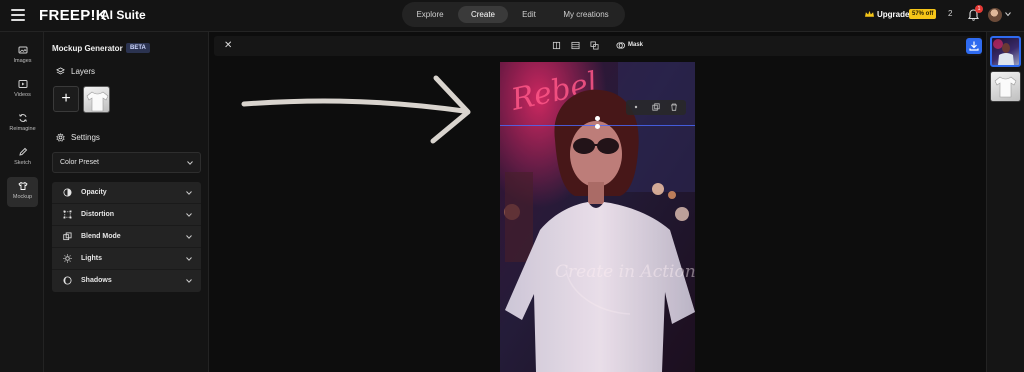  Describe the element at coordinates (950, 13) in the screenshot. I see `credits-counter: 2` at that location.